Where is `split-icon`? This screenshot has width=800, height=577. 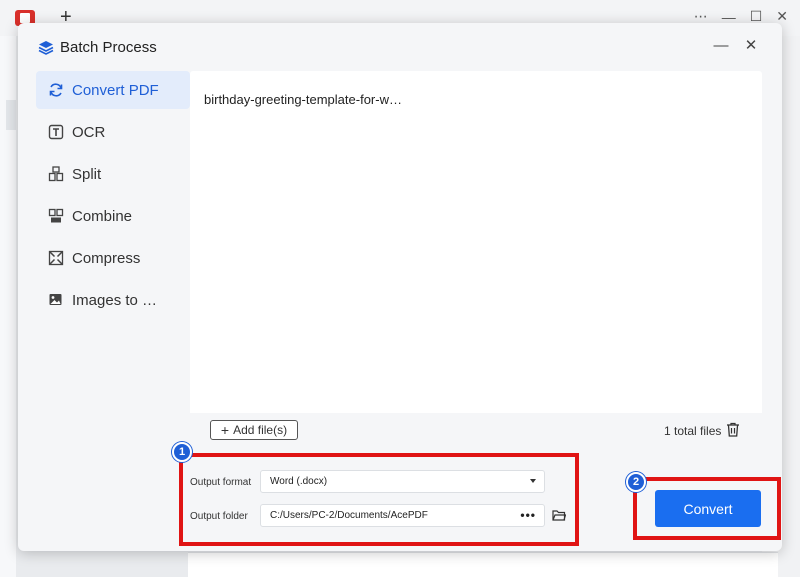
split-icon is located at coordinates (56, 174).